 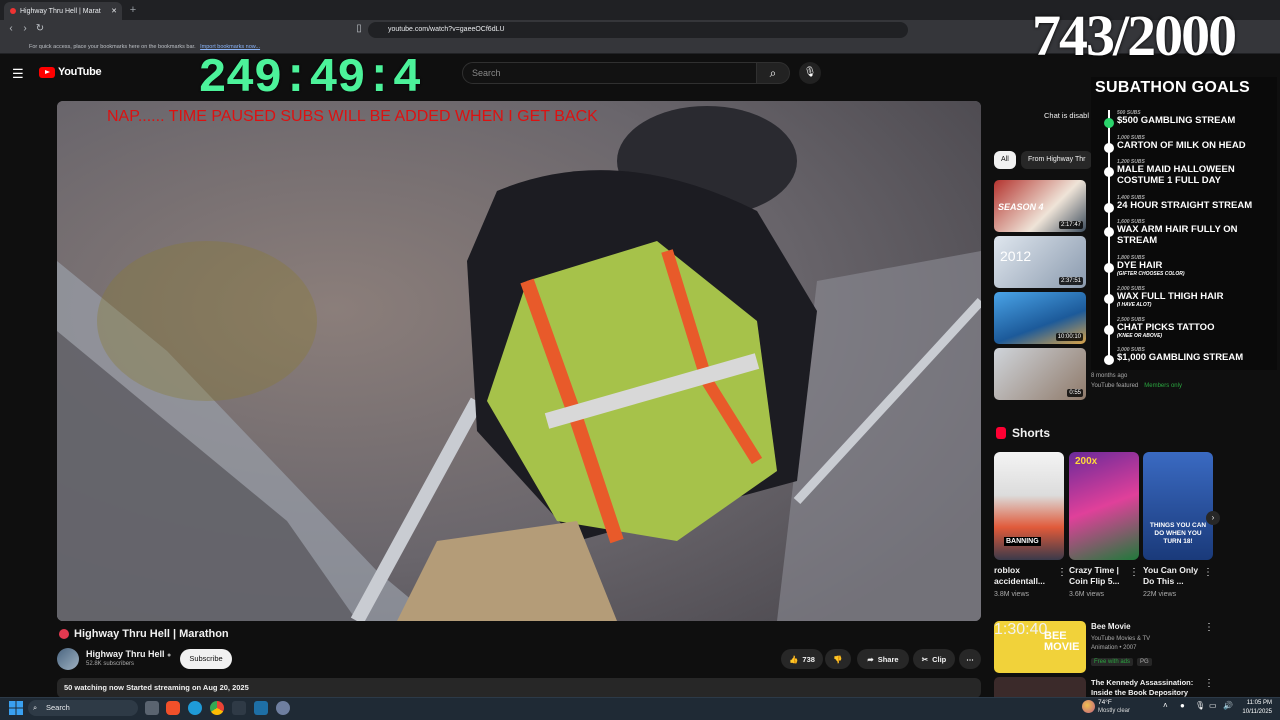 What do you see at coordinates (283, 708) in the screenshot?
I see `settings-icon` at bounding box center [283, 708].